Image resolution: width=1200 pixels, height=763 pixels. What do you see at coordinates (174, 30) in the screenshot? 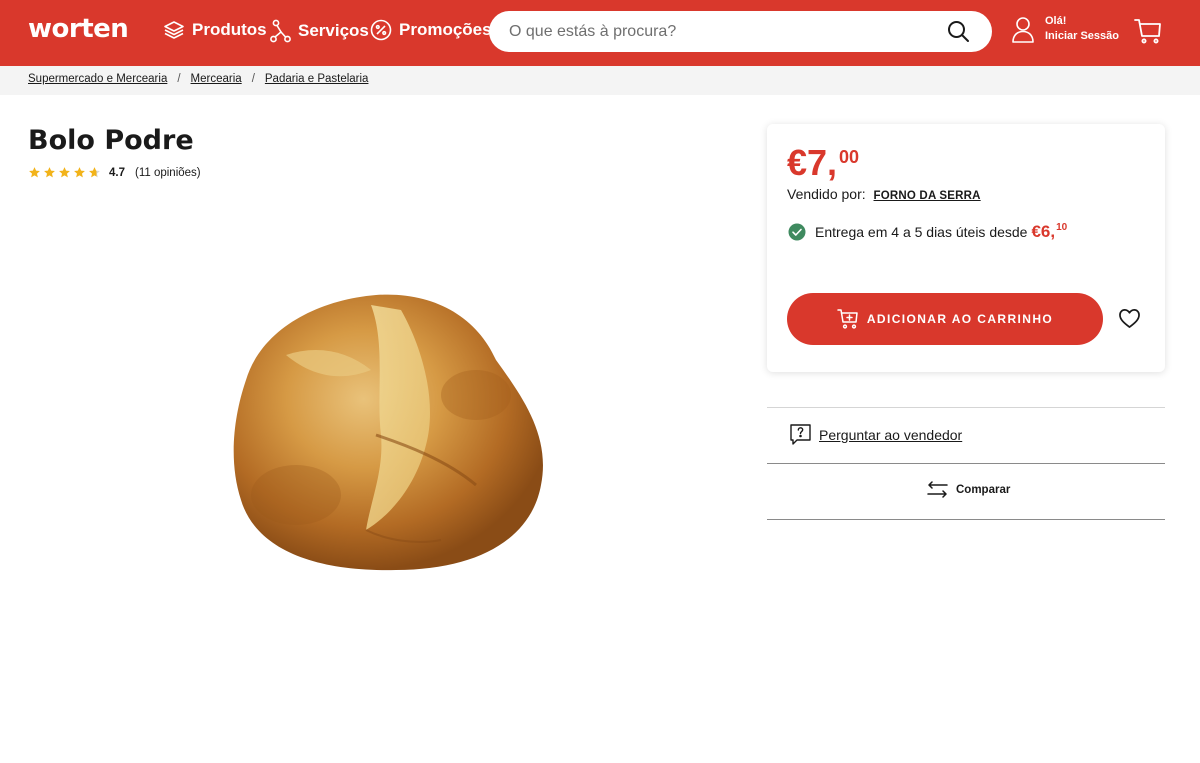
I see `layers-icon` at bounding box center [174, 30].